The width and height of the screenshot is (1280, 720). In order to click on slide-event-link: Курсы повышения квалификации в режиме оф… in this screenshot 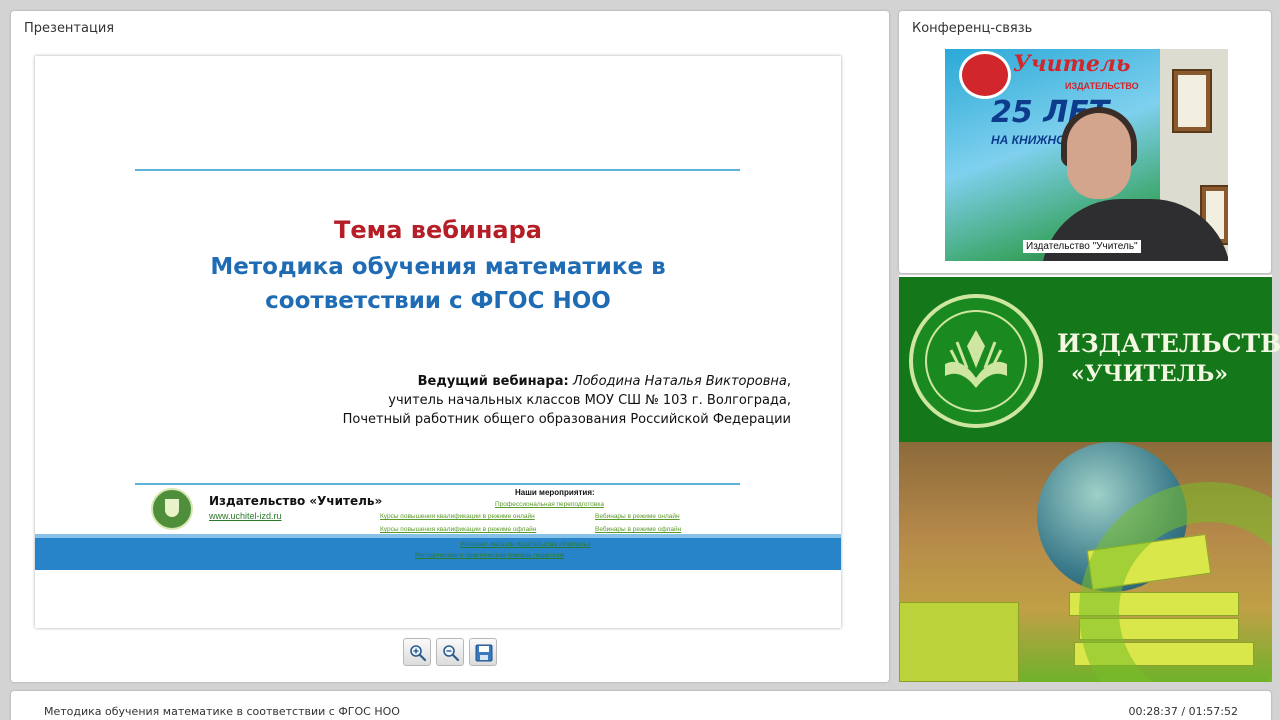, I will do `click(458, 529)`.